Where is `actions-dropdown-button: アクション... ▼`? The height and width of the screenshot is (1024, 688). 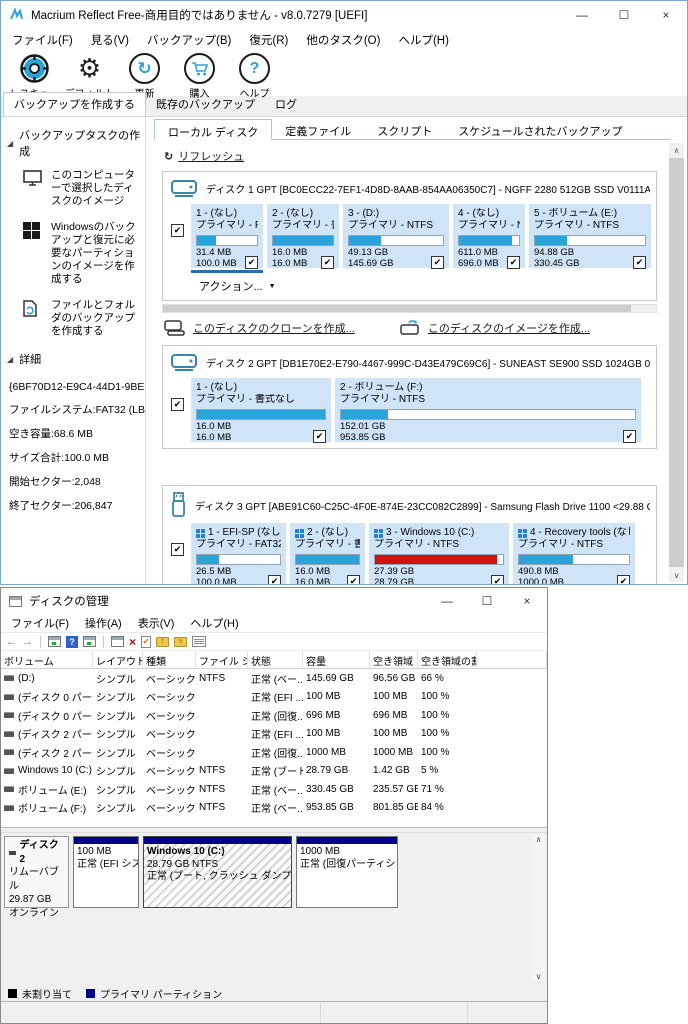
actions-dropdown-button: アクション... ▼ is located at coordinates (424, 286).